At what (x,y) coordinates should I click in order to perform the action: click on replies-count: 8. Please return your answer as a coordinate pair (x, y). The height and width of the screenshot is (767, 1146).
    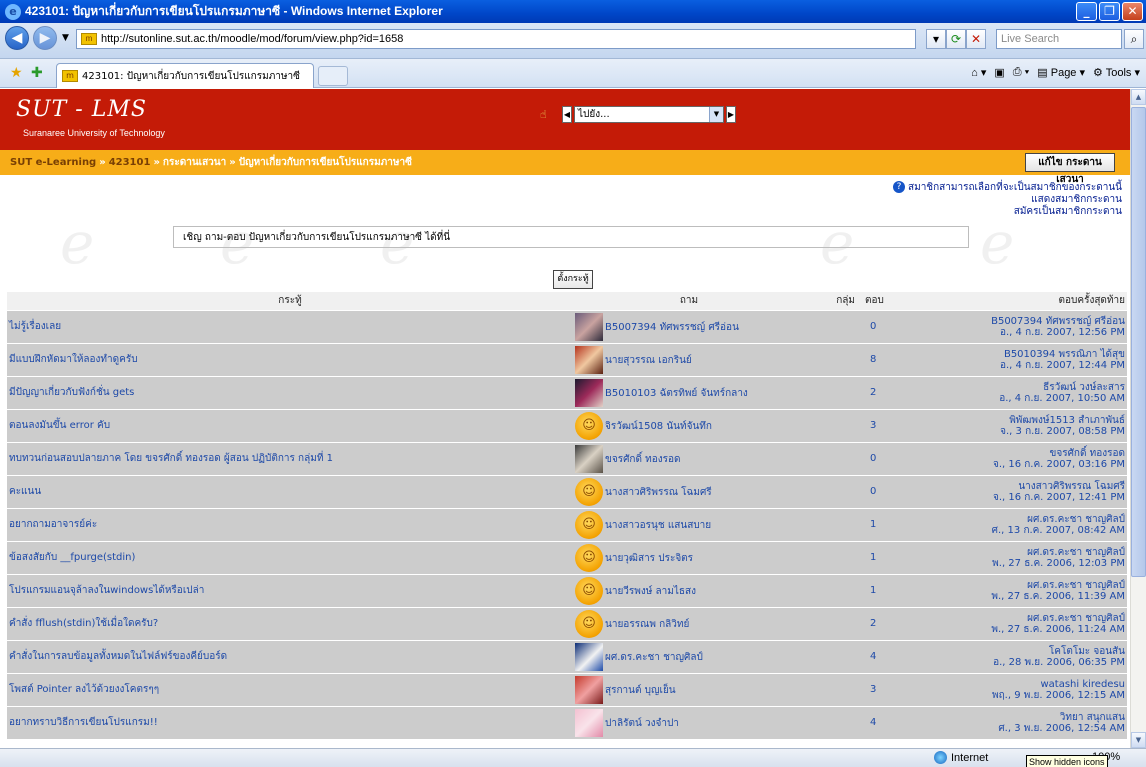
    Looking at the image, I should click on (873, 359).